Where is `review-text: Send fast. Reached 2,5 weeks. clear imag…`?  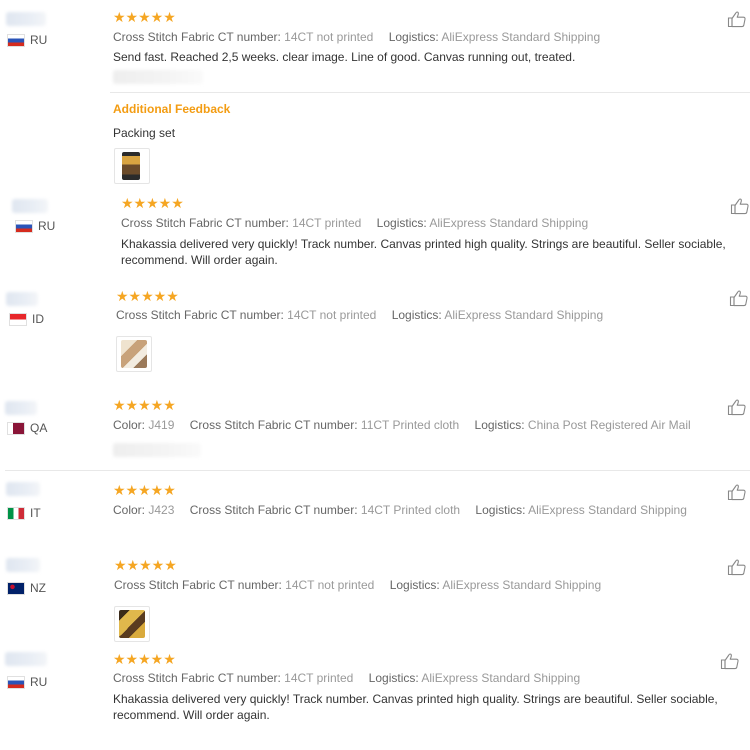
review-text: Send fast. Reached 2,5 weeks. clear imag… is located at coordinates (344, 57).